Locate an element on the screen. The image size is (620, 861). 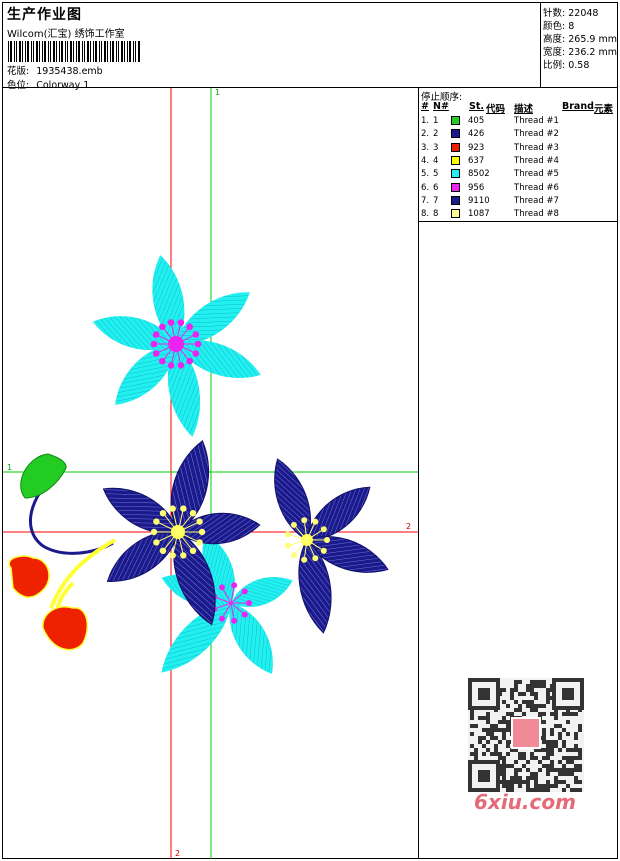
thread-code: 8502 is located at coordinates (479, 174).